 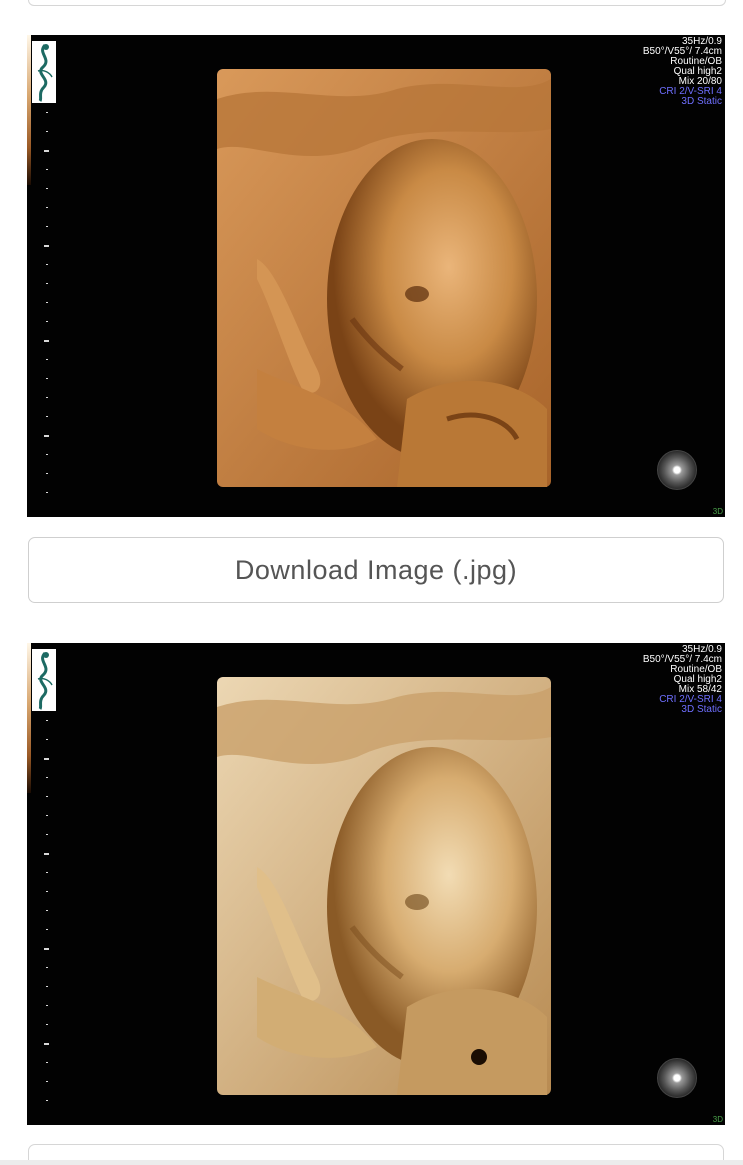 I want to click on bottom-bar, so click(x=371, y=1162).